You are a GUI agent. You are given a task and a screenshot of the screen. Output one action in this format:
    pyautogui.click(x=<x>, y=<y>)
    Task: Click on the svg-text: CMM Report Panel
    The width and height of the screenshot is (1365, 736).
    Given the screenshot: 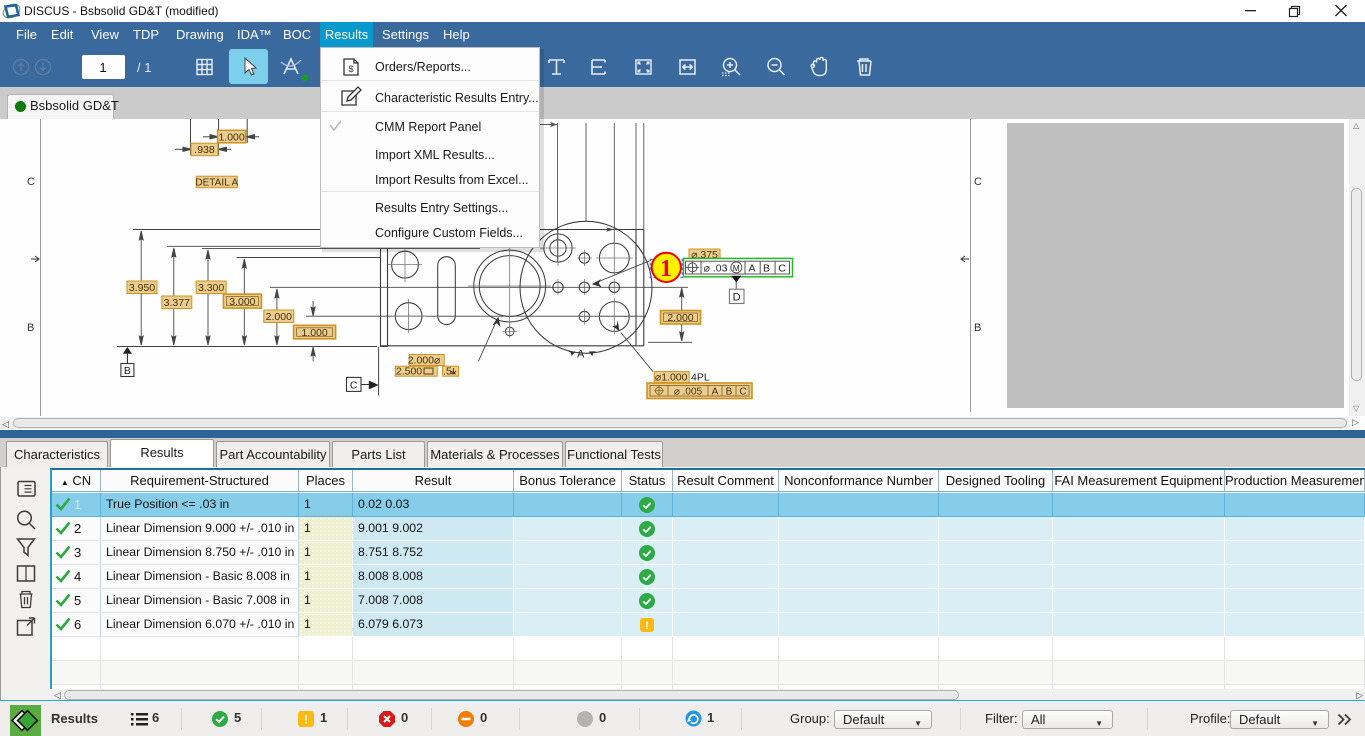 What is the action you would take?
    pyautogui.click(x=428, y=127)
    